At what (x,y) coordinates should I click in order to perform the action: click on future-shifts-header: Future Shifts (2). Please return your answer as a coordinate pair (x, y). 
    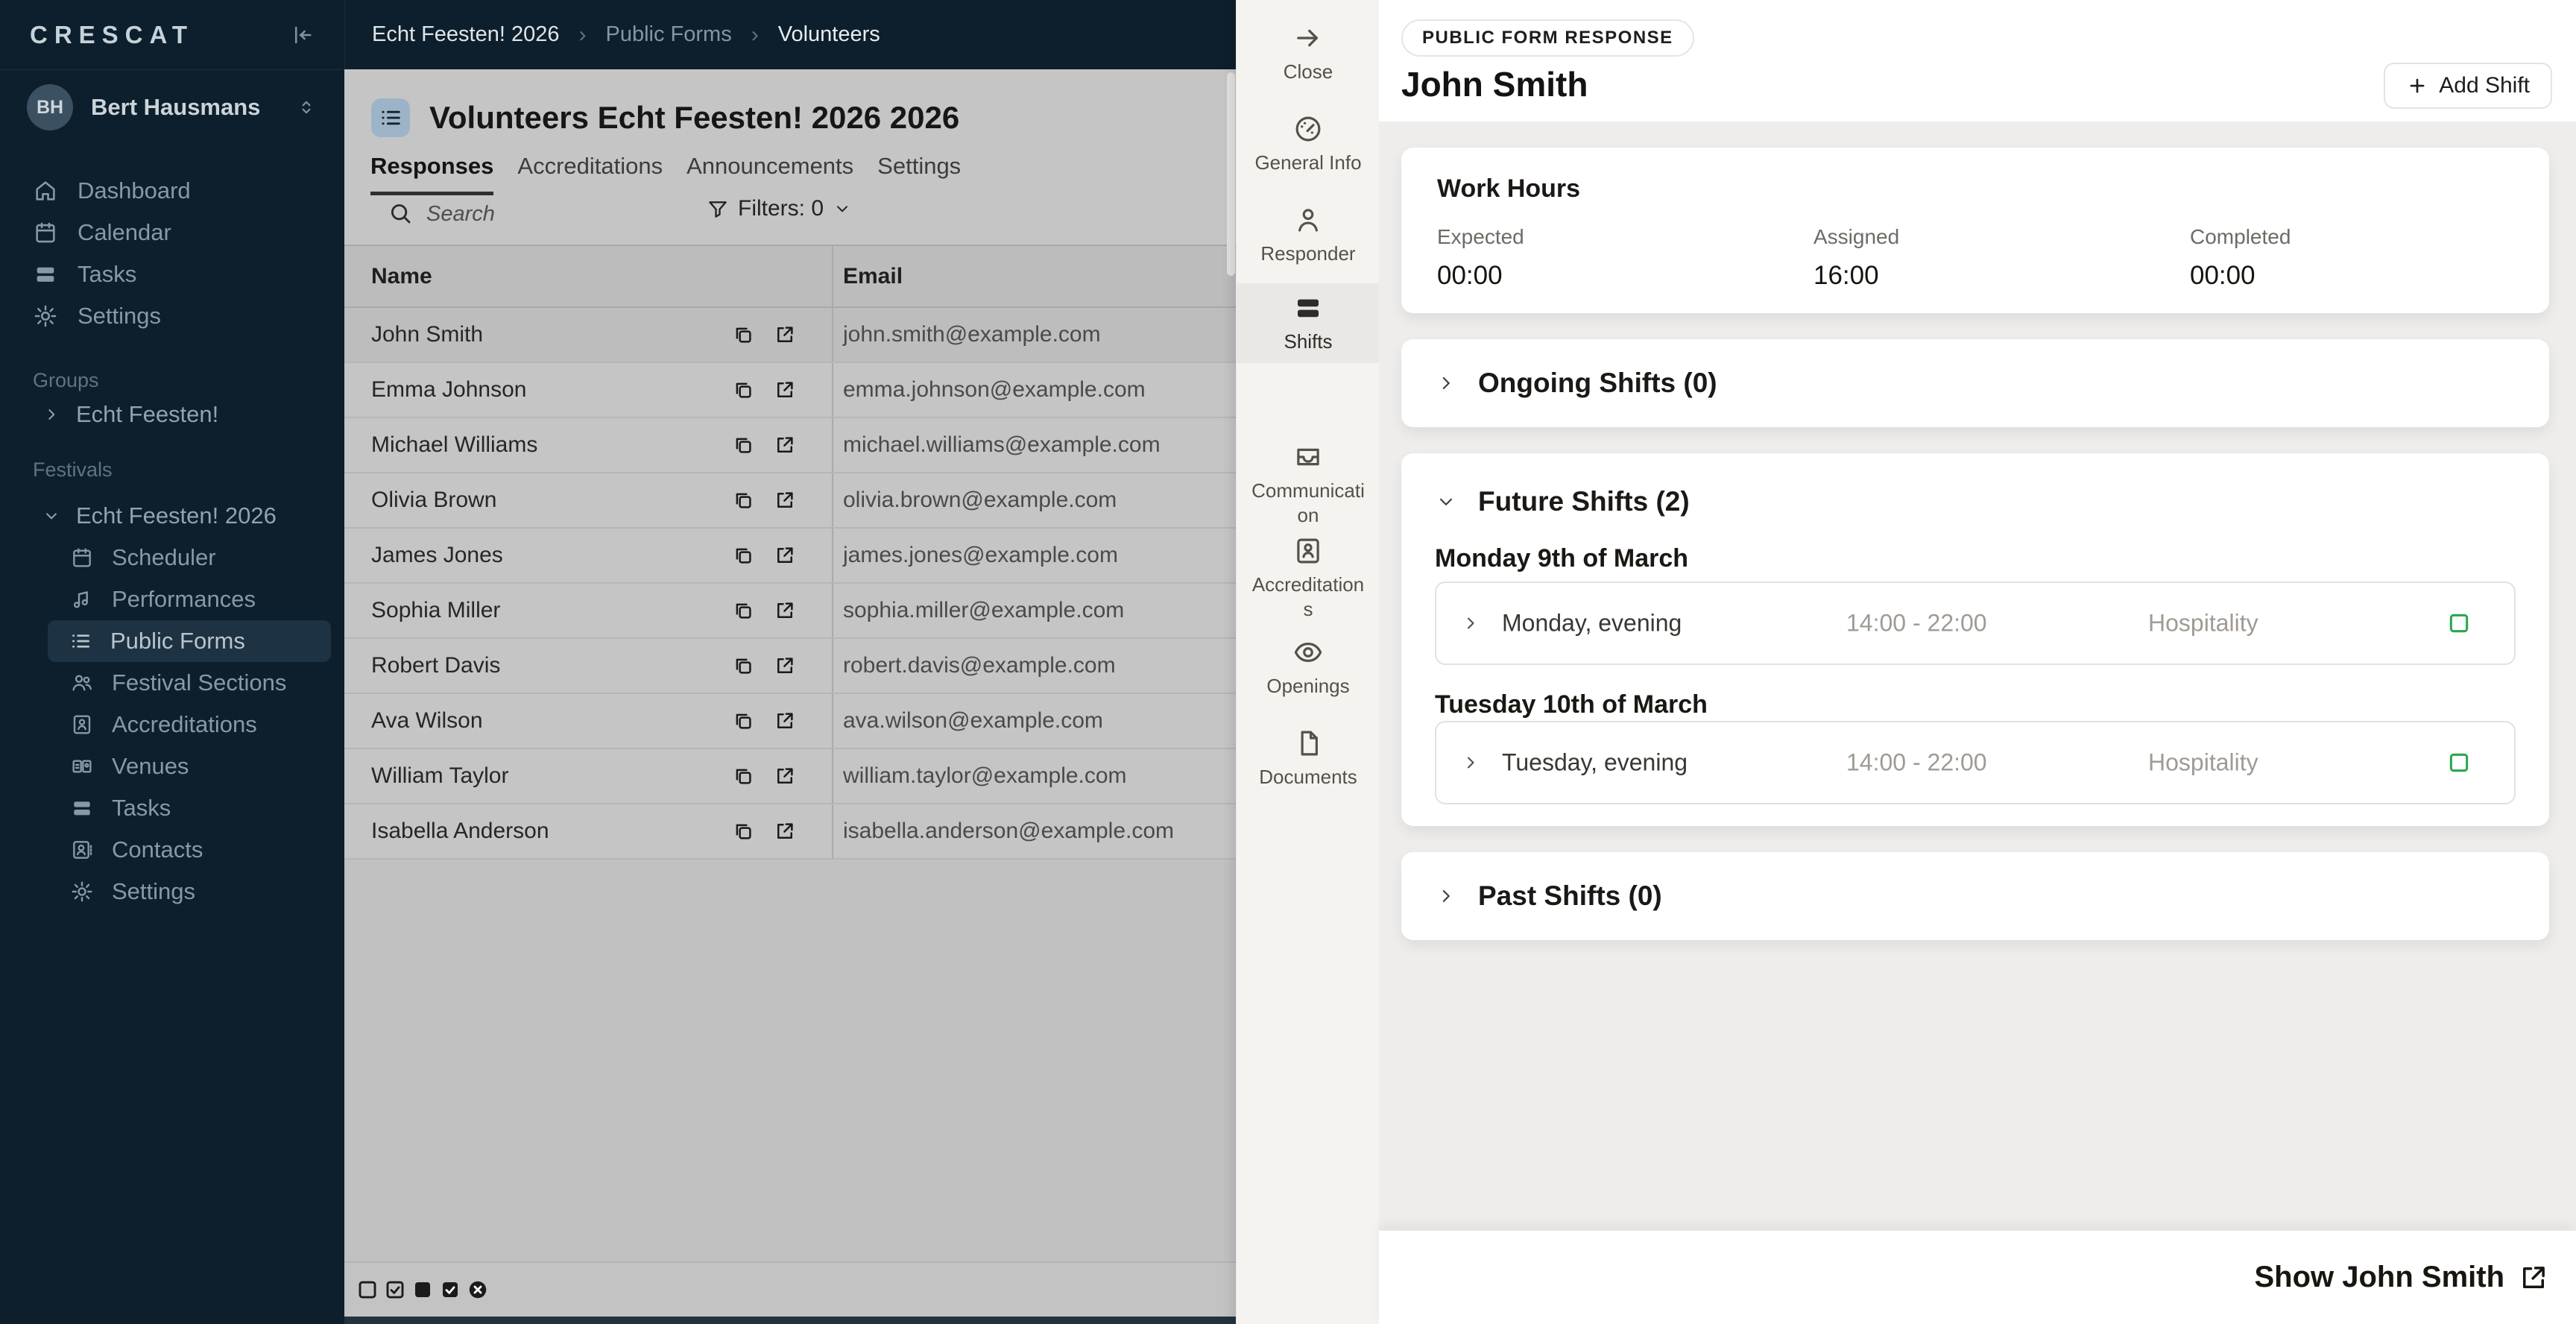
    Looking at the image, I should click on (1562, 501).